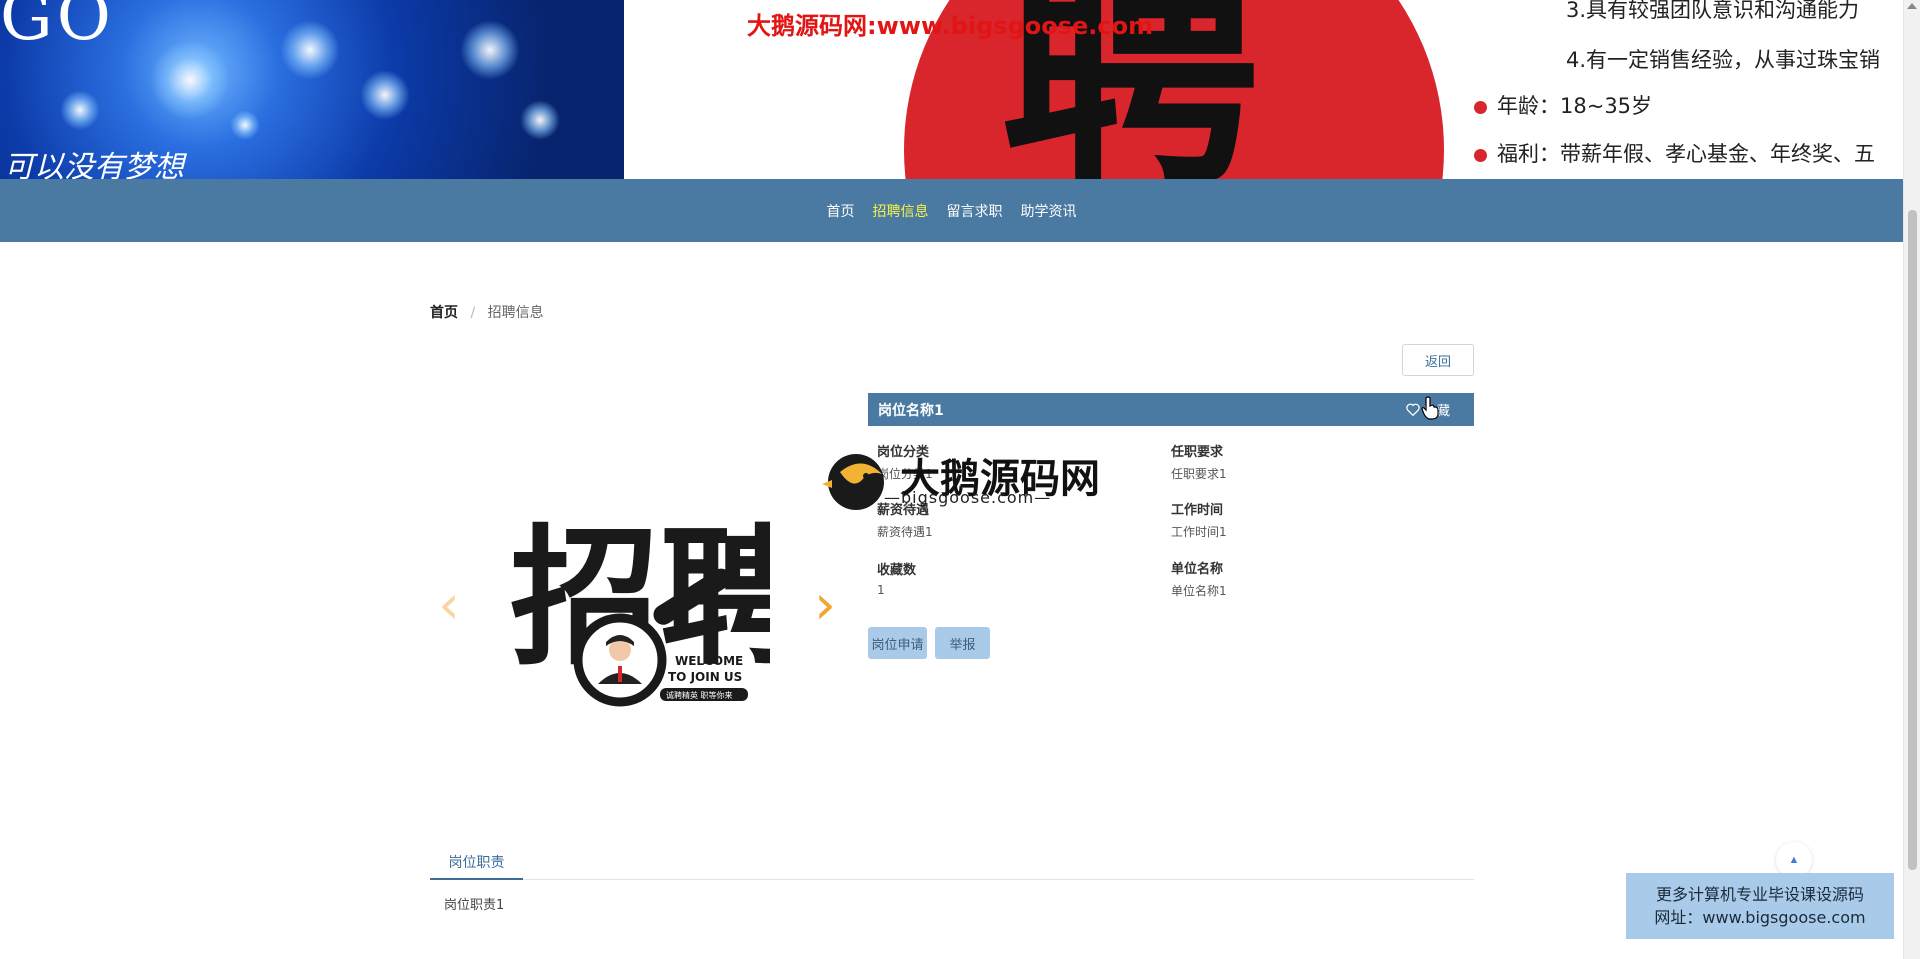 The image size is (1920, 959). I want to click on field-company: 单位名称 单位名称1, so click(1301, 578).